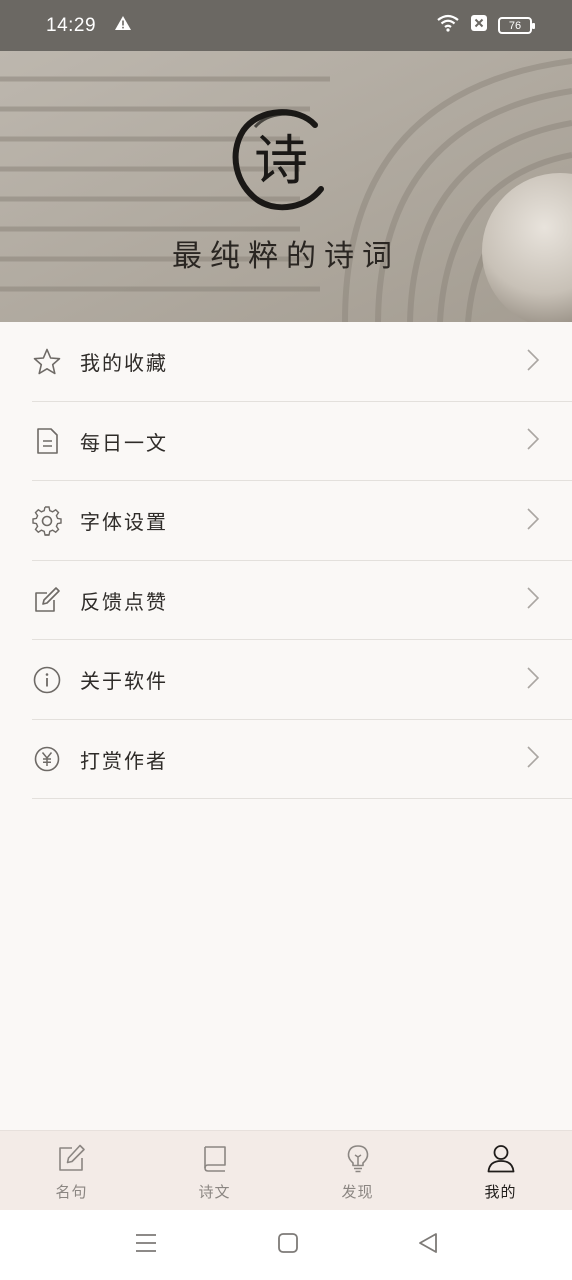 This screenshot has height=1280, width=572. I want to click on tab-discover: 发现, so click(357, 1170).